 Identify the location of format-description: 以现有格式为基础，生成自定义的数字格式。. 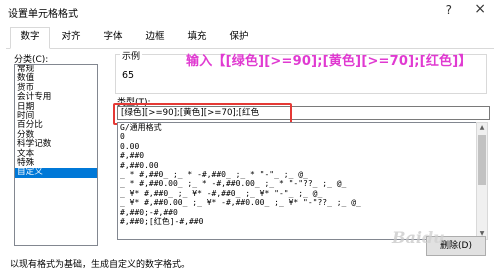
(100, 265).